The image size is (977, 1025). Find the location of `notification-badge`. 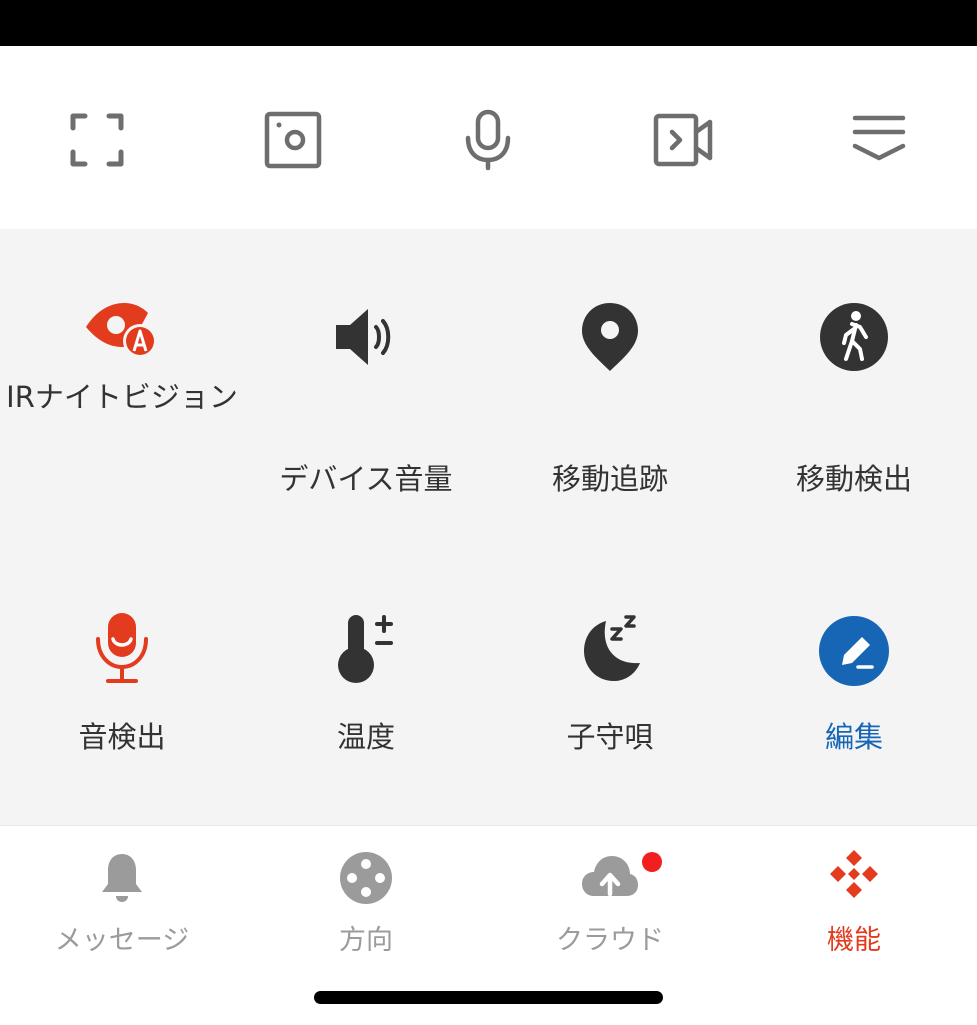

notification-badge is located at coordinates (652, 862).